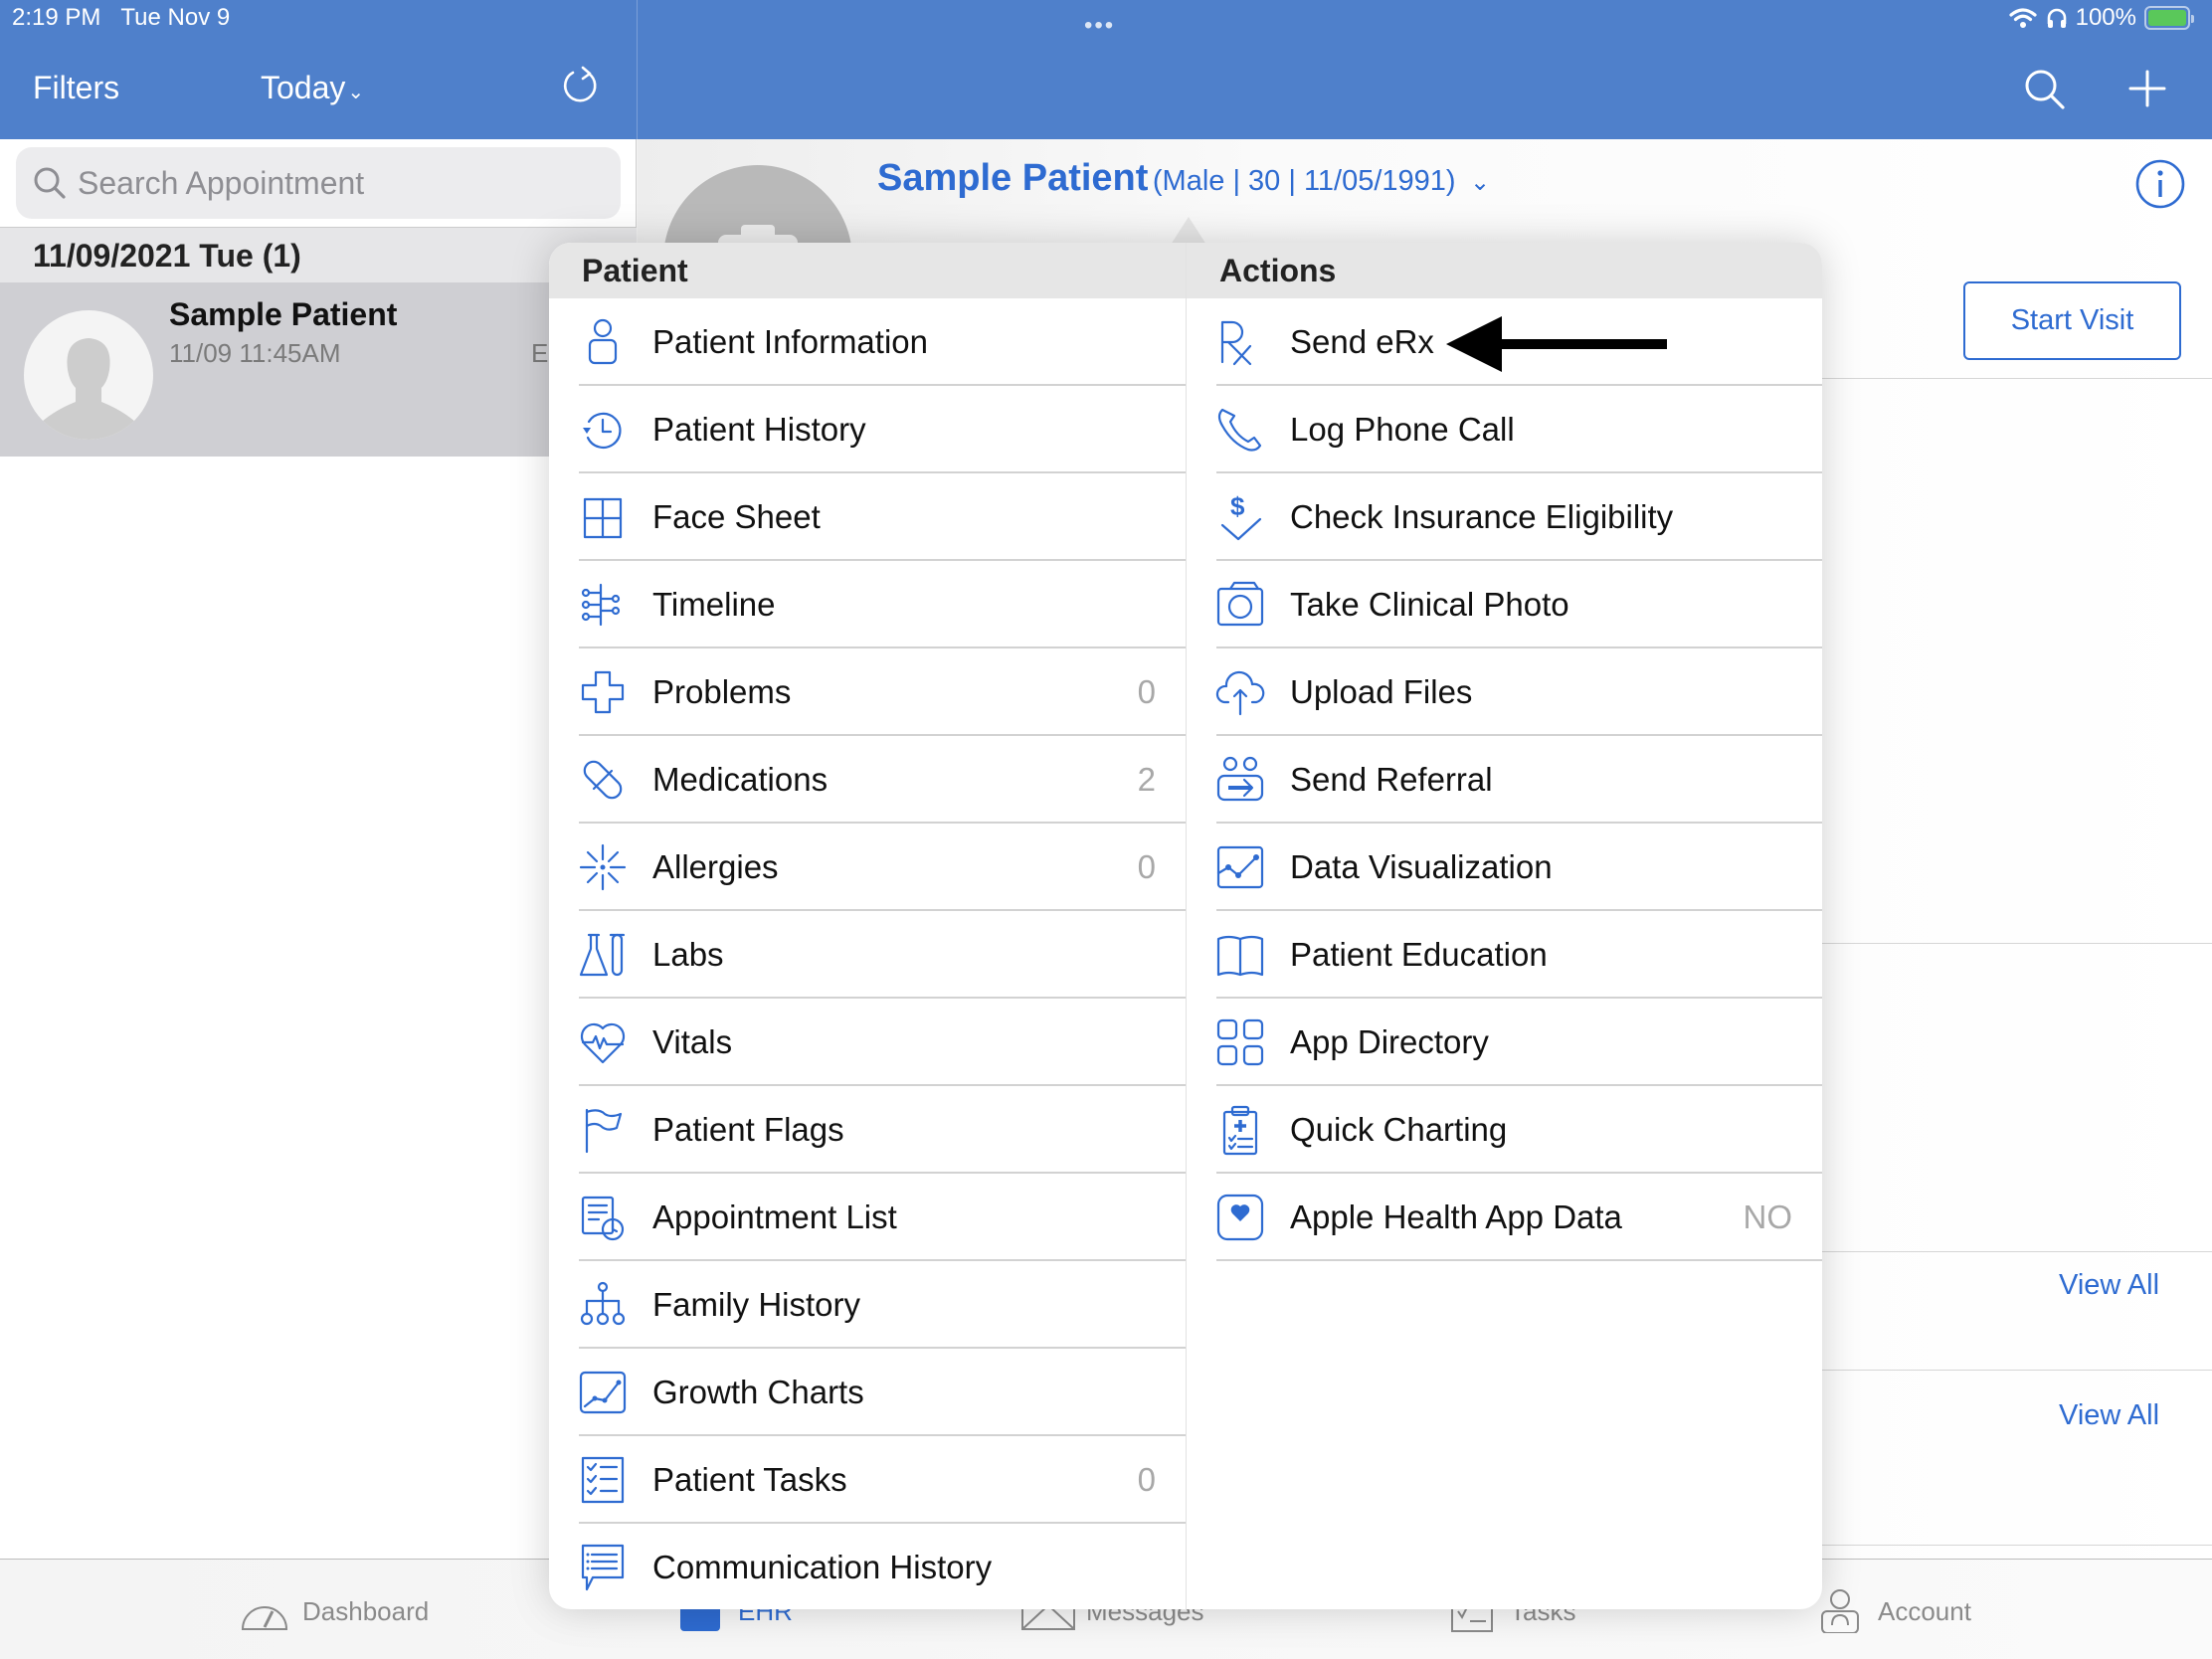 The width and height of the screenshot is (2212, 1659). Describe the element at coordinates (748, 1129) in the screenshot. I see `menu-item-label: Patient Flags` at that location.